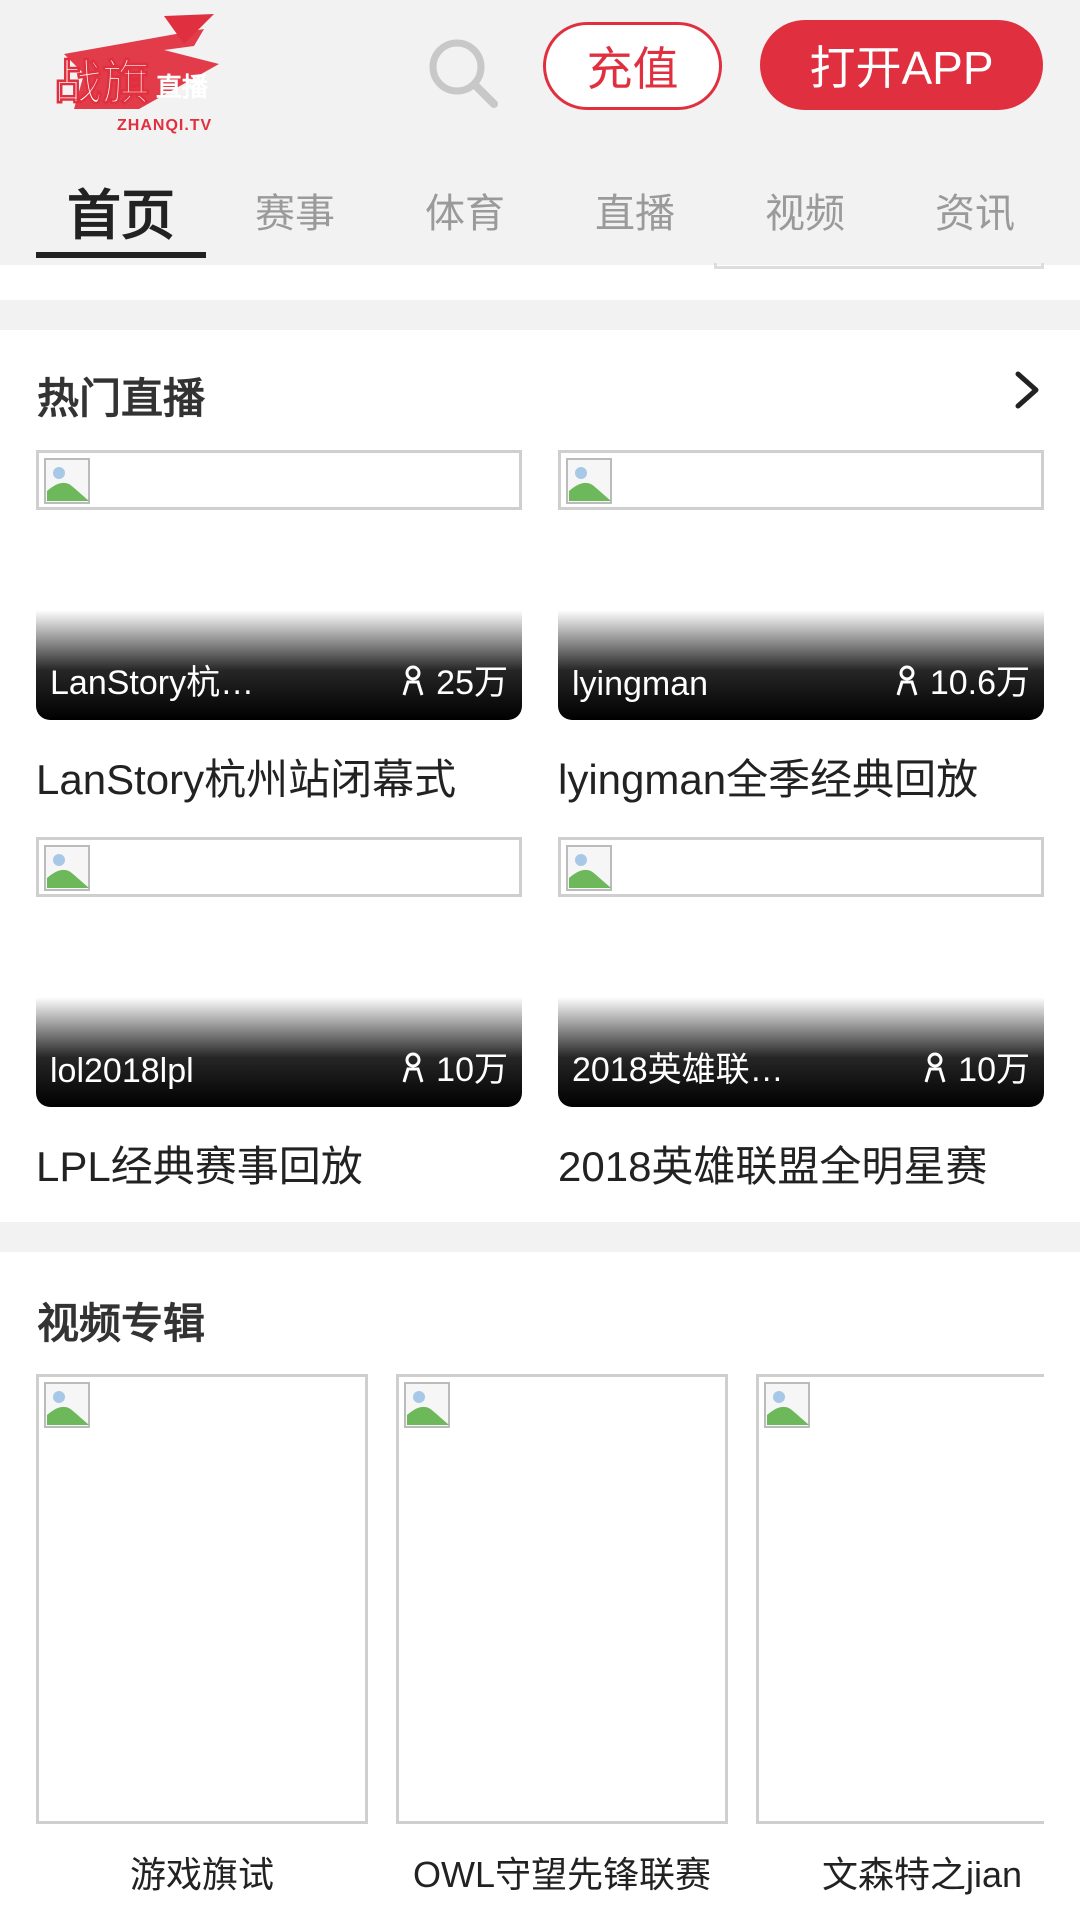  I want to click on viewer-count: 10.6万, so click(962, 679).